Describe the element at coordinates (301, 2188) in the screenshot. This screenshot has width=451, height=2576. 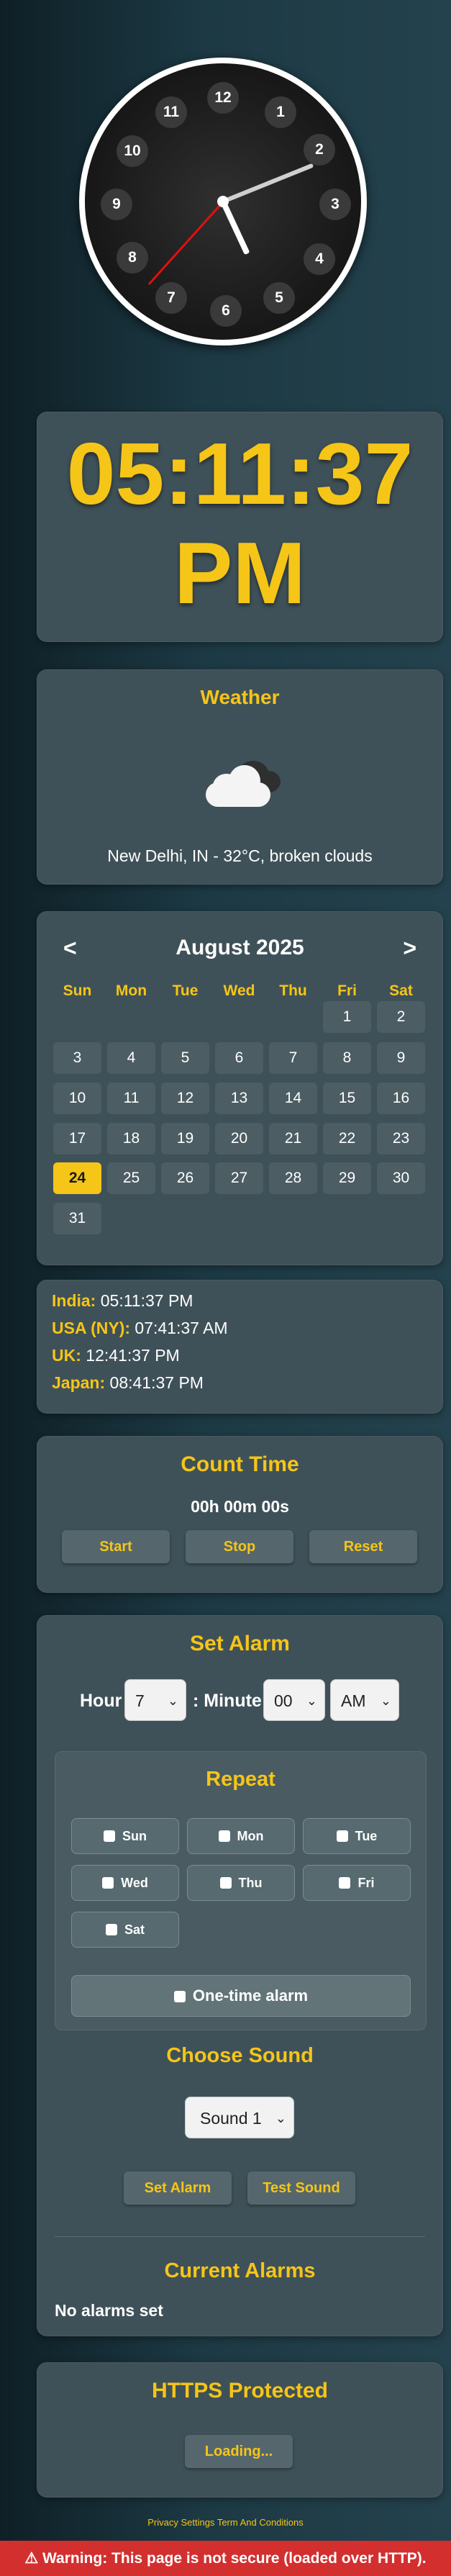
I see `test-sound-button: Test Sound` at that location.